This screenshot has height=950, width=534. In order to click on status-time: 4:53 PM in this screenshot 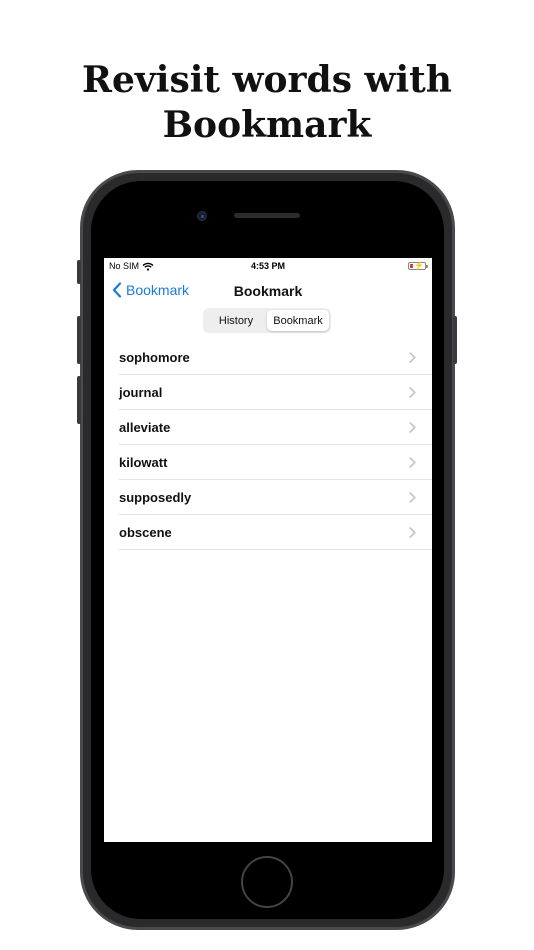, I will do `click(267, 266)`.